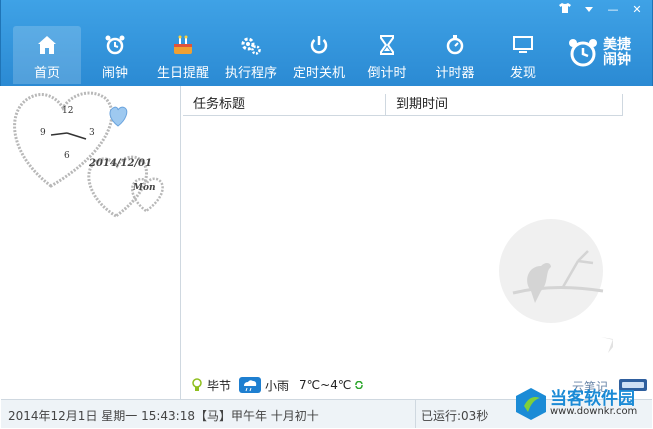 The width and height of the screenshot is (653, 429). Describe the element at coordinates (455, 73) in the screenshot. I see `nav-label: 计时器` at that location.